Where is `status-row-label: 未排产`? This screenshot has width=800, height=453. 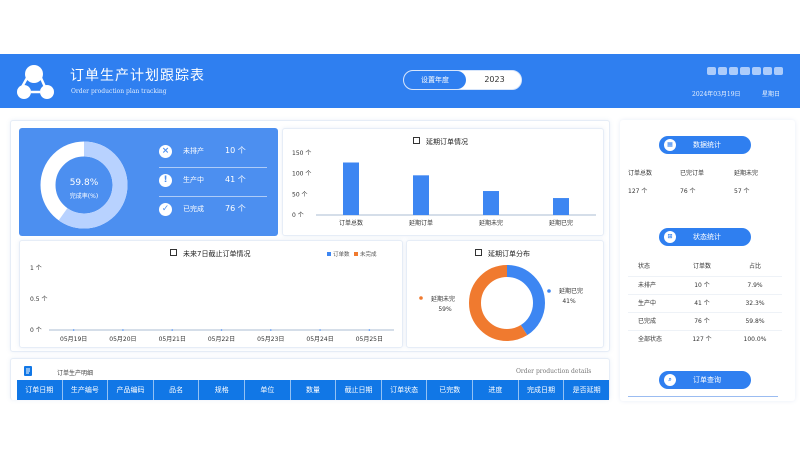
status-row-label: 未排产 is located at coordinates (647, 285).